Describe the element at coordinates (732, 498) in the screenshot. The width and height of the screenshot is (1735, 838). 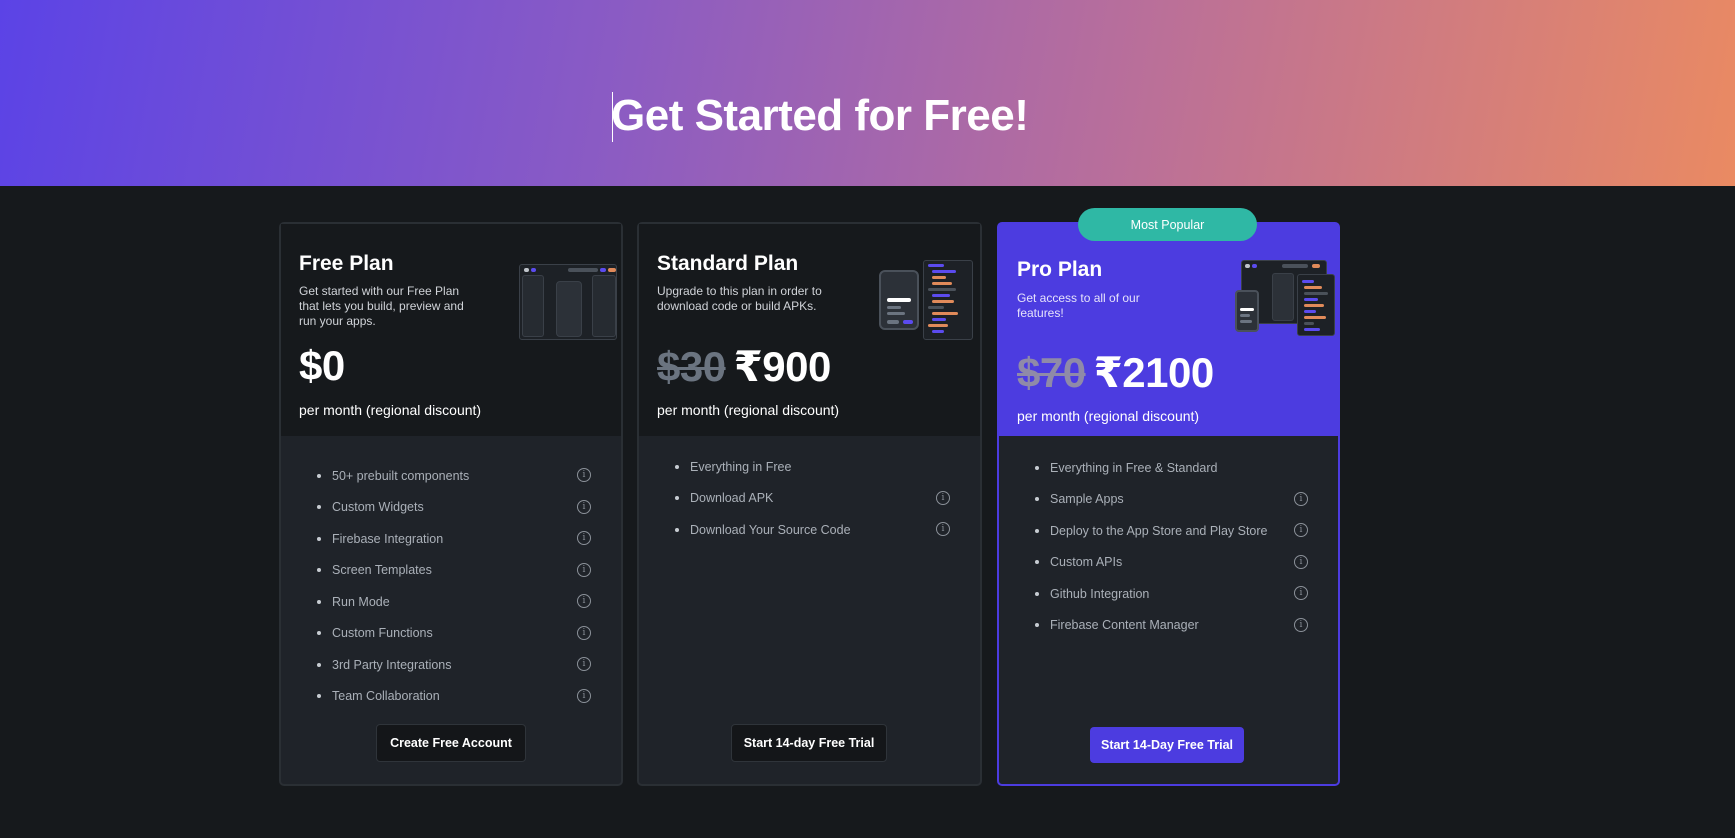
I see `feature-label: Download APK` at that location.